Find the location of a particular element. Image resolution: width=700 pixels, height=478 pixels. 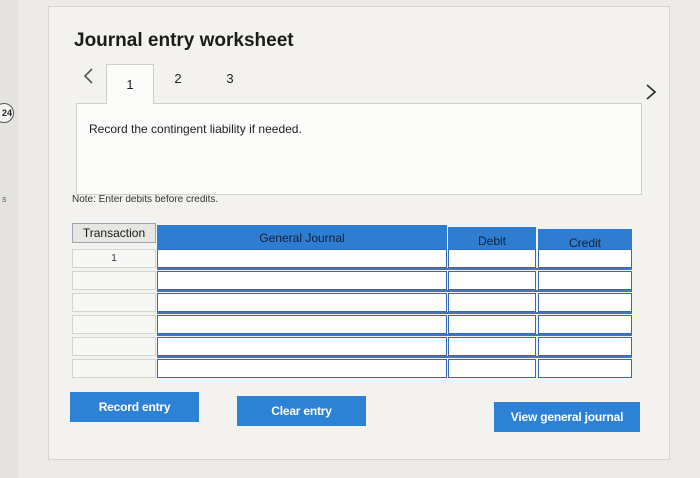

tab-2-label: 2 is located at coordinates (178, 78).